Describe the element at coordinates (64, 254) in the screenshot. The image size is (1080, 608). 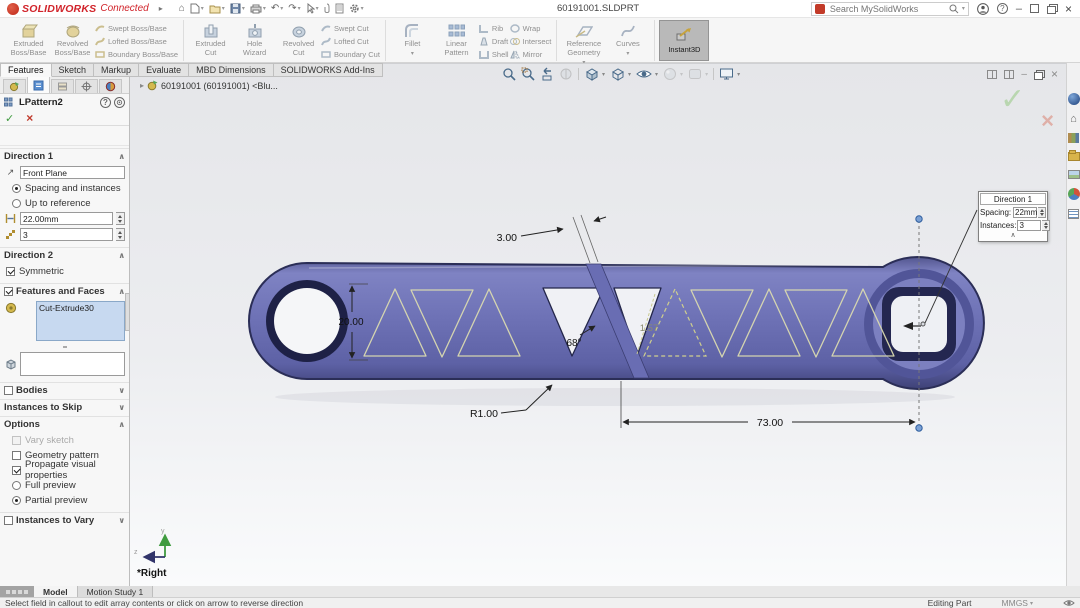
I see `direction2-section-header: Direction 2 ∧` at that location.